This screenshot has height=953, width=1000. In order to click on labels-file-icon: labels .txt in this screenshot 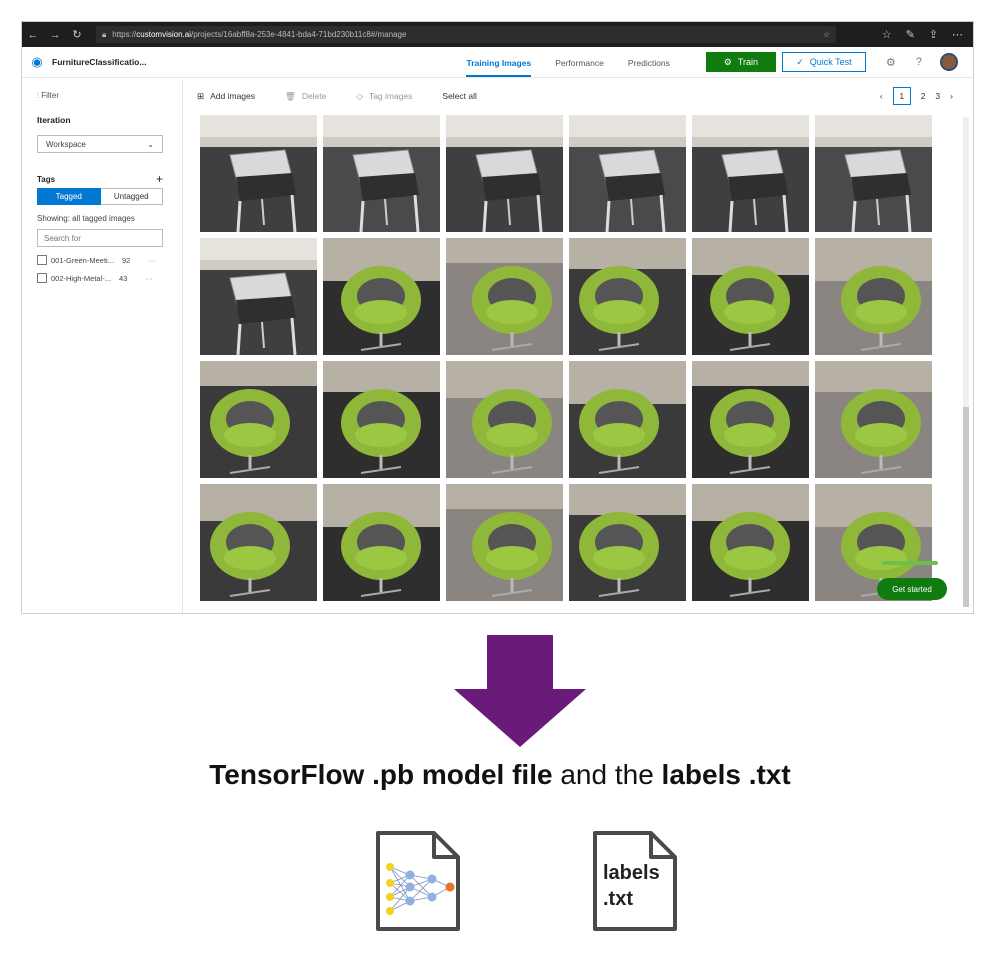, I will do `click(635, 881)`.